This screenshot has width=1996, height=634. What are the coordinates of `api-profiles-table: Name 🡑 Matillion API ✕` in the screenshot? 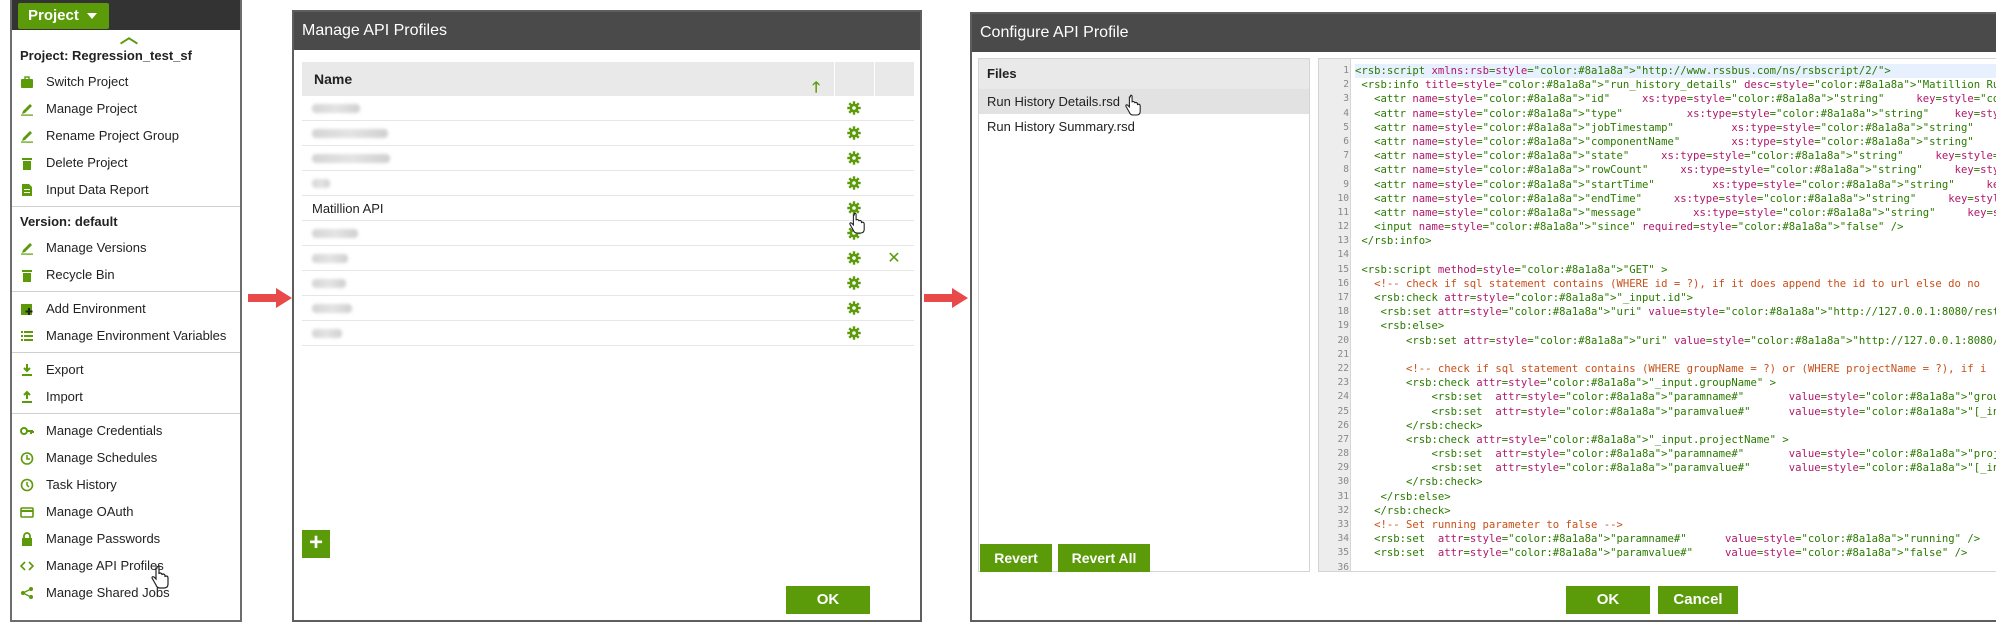 It's located at (608, 204).